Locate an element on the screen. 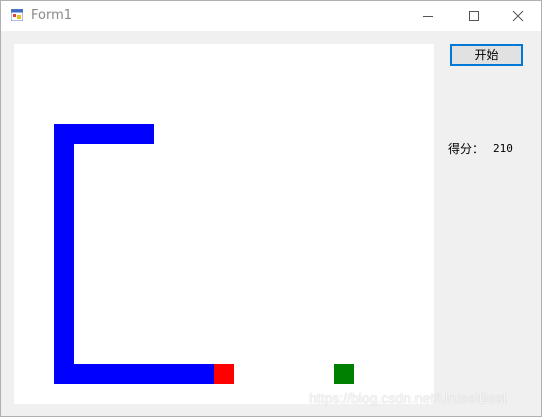 The image size is (542, 417). score-value: 210 is located at coordinates (503, 148).